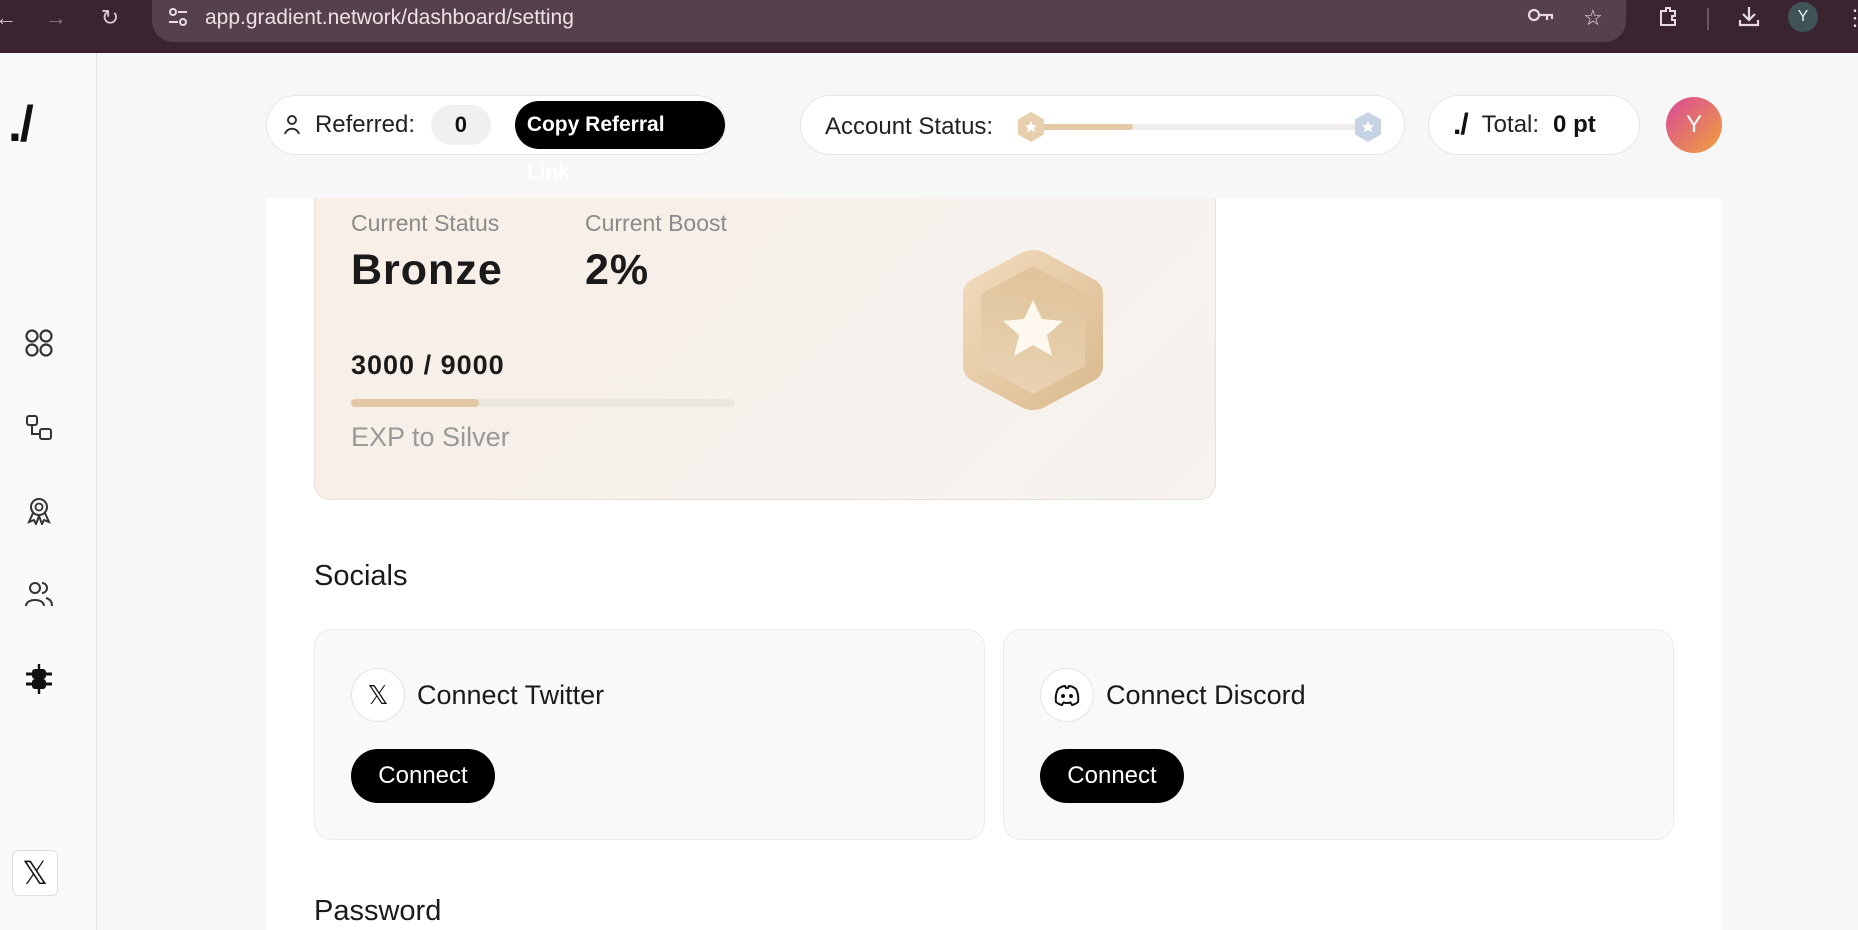 This screenshot has height=930, width=1858. I want to click on nodes-icon, so click(39, 427).